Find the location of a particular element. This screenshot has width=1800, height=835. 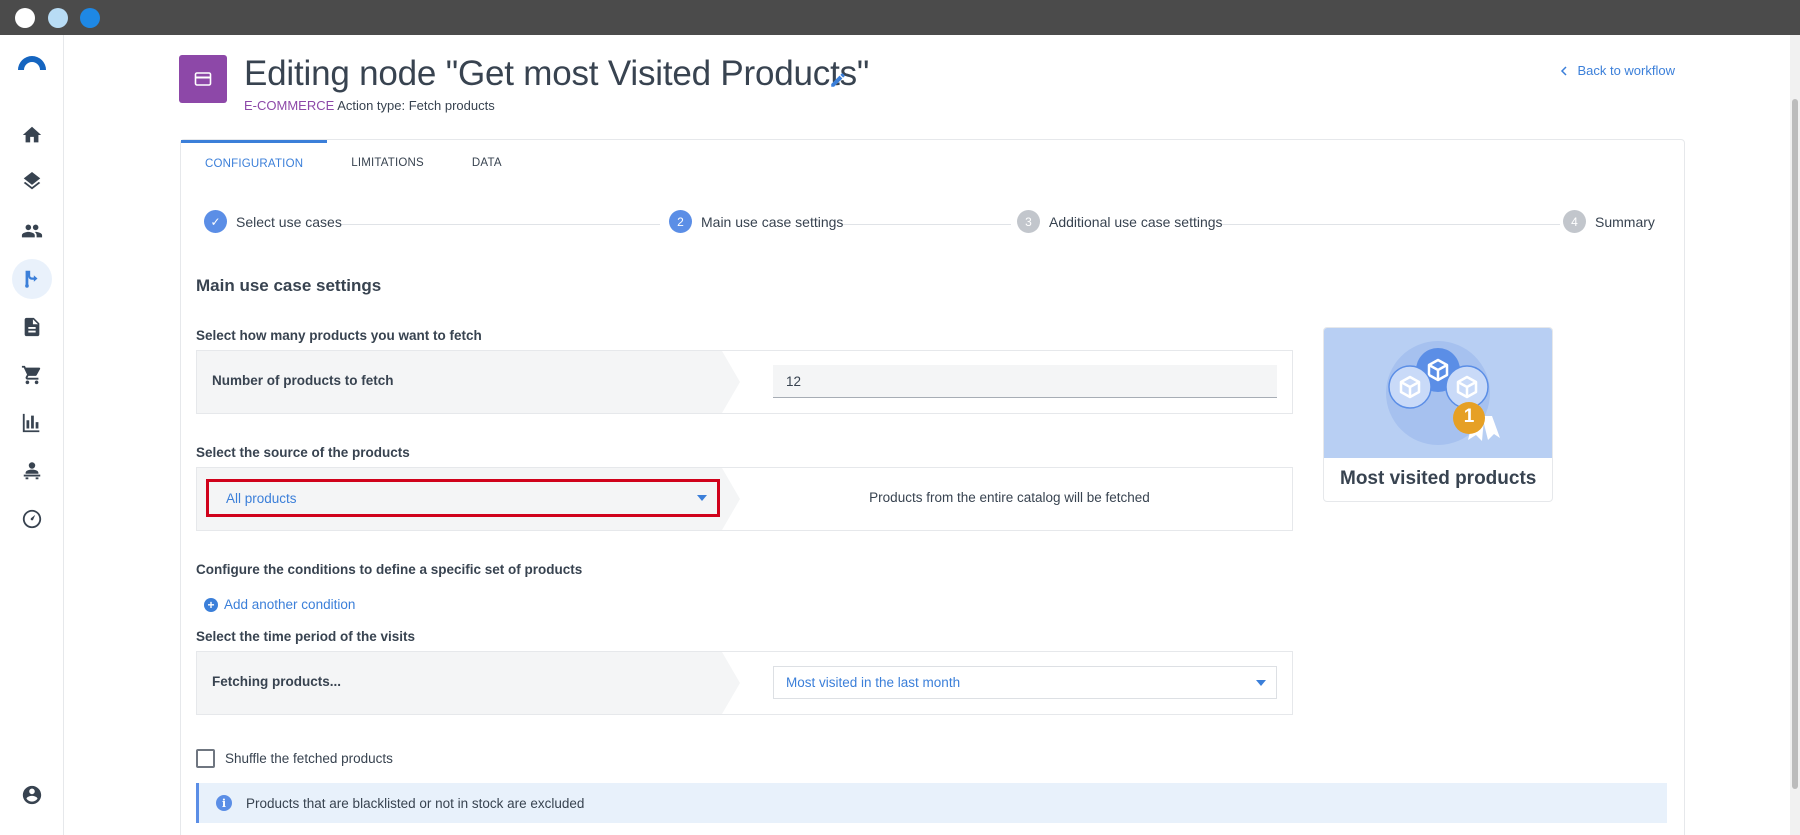

sidebar-item-ecommerce is located at coordinates (32, 375).